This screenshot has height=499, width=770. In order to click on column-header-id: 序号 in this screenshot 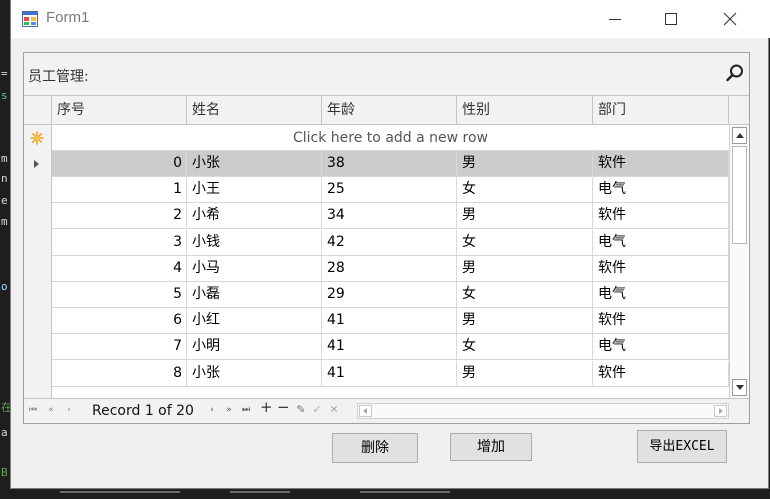, I will do `click(119, 110)`.